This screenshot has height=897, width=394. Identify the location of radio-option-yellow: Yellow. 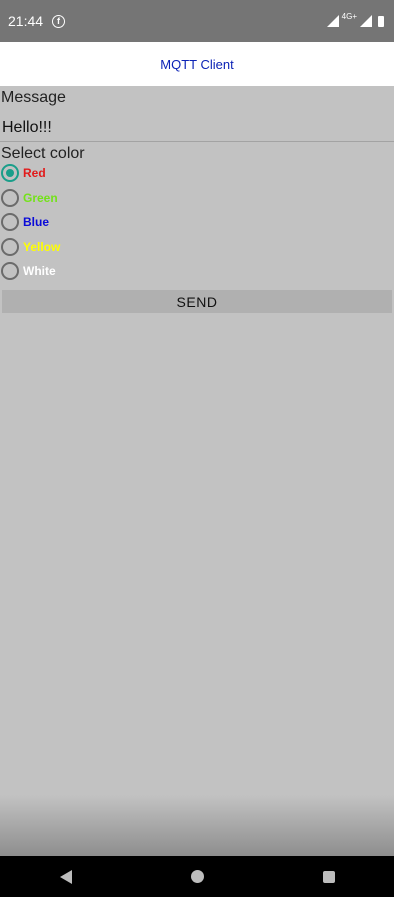
(30, 247).